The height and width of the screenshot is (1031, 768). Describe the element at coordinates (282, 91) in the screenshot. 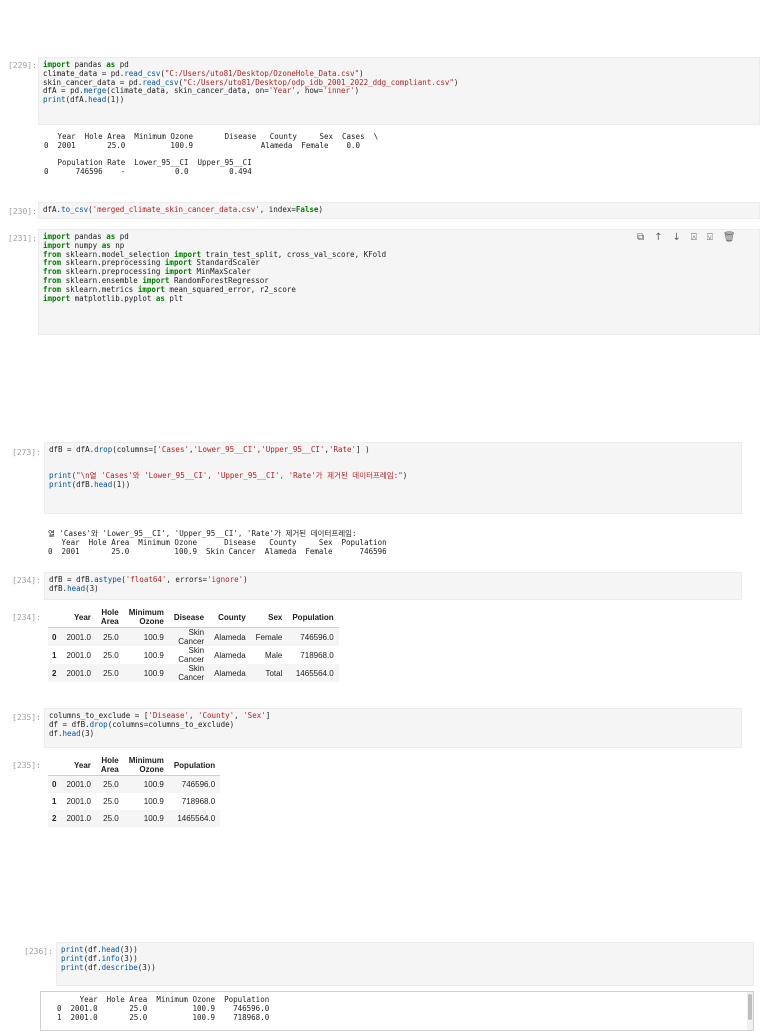

I see `code-token: 'Year'` at that location.